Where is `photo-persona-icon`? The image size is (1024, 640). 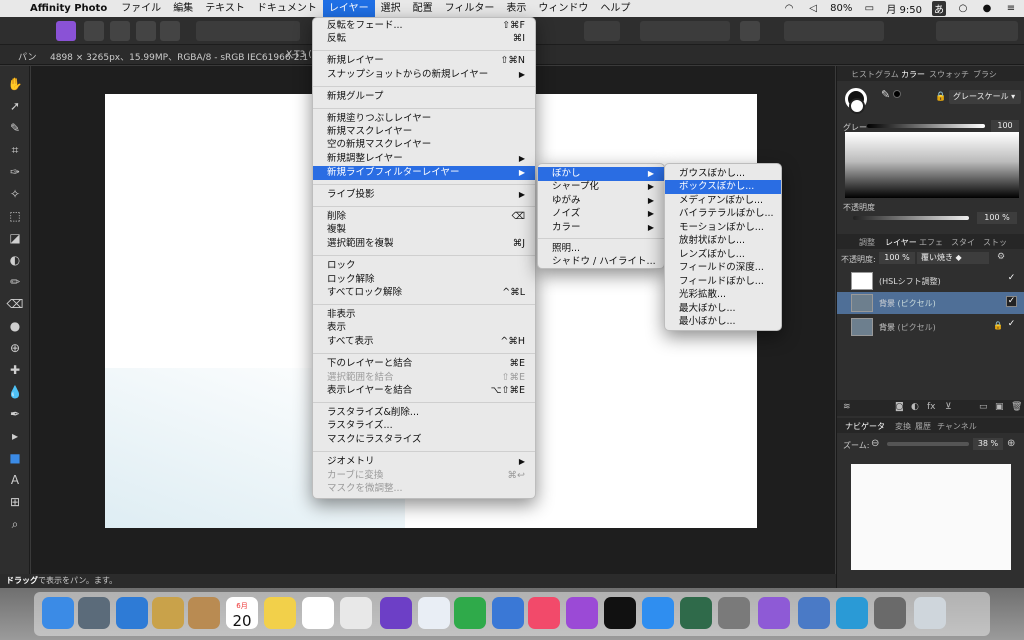 photo-persona-icon is located at coordinates (66, 31).